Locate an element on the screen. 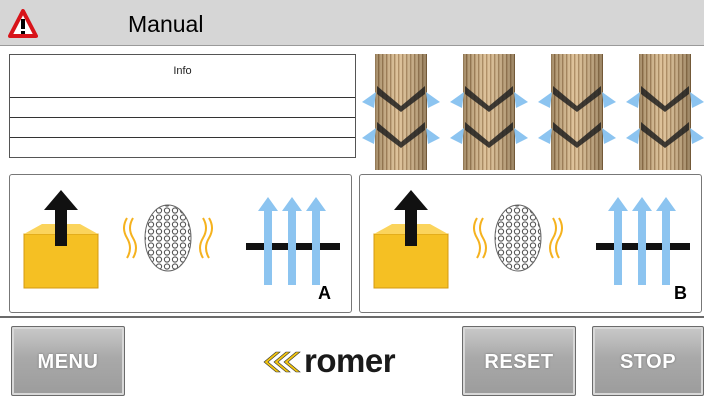 The image size is (704, 403). info-panel: Info is located at coordinates (182, 106).